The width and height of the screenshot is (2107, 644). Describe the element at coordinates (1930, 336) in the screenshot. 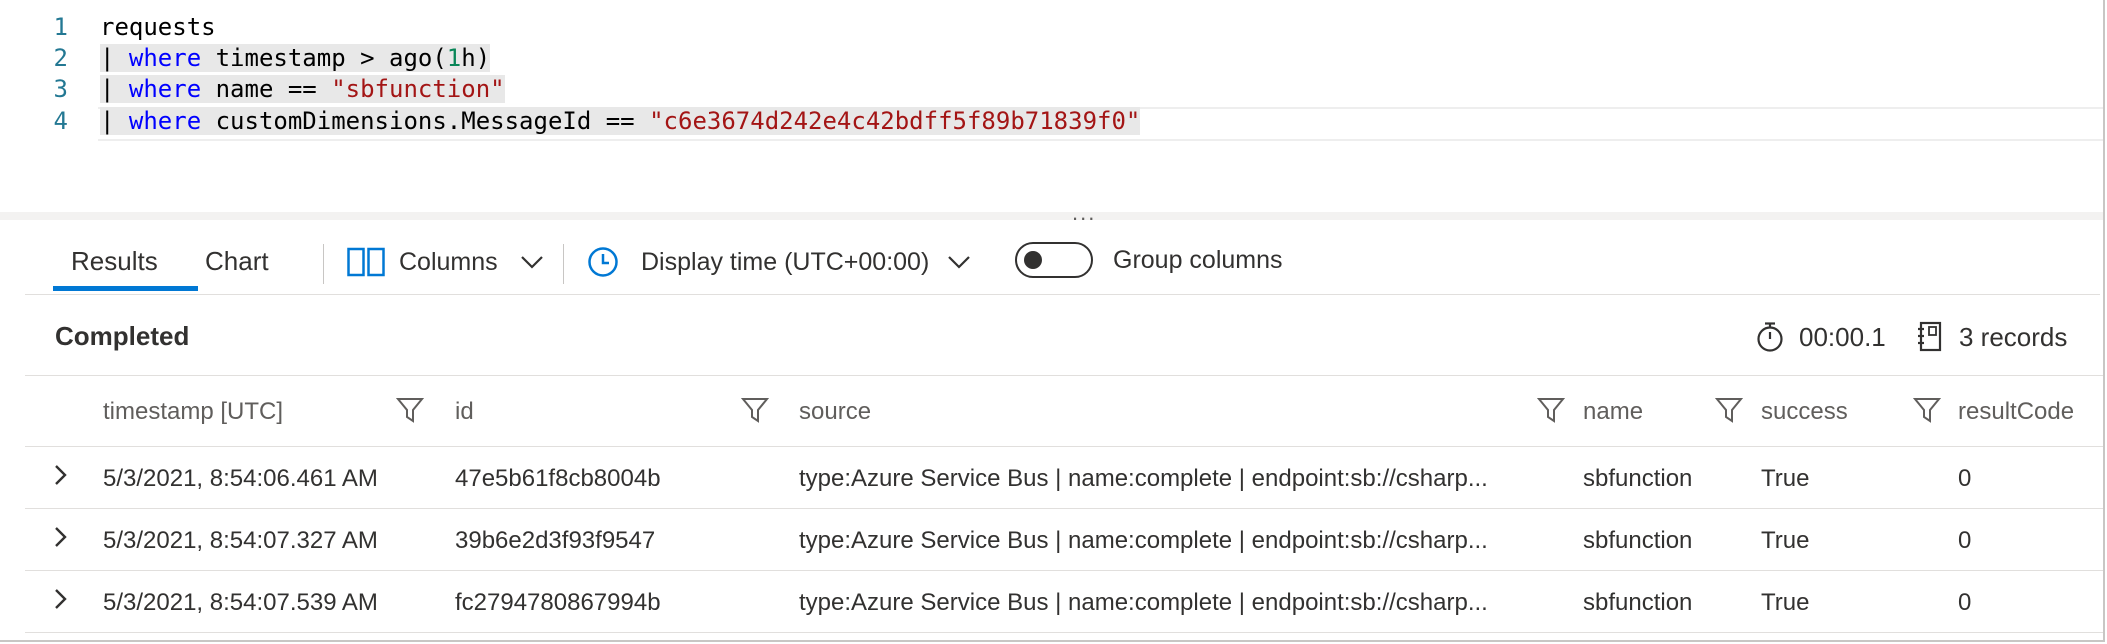

I see `records-icon` at that location.